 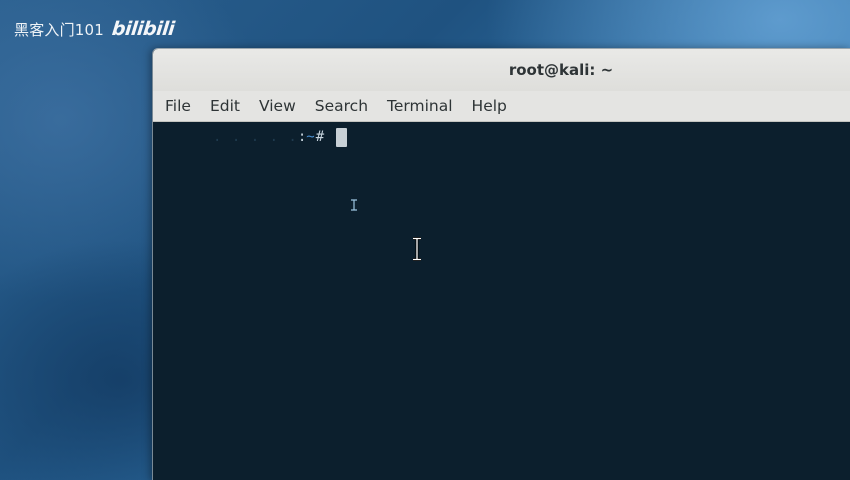 I want to click on video-watermark: 黑客入门101 bilibili, so click(x=95, y=29).